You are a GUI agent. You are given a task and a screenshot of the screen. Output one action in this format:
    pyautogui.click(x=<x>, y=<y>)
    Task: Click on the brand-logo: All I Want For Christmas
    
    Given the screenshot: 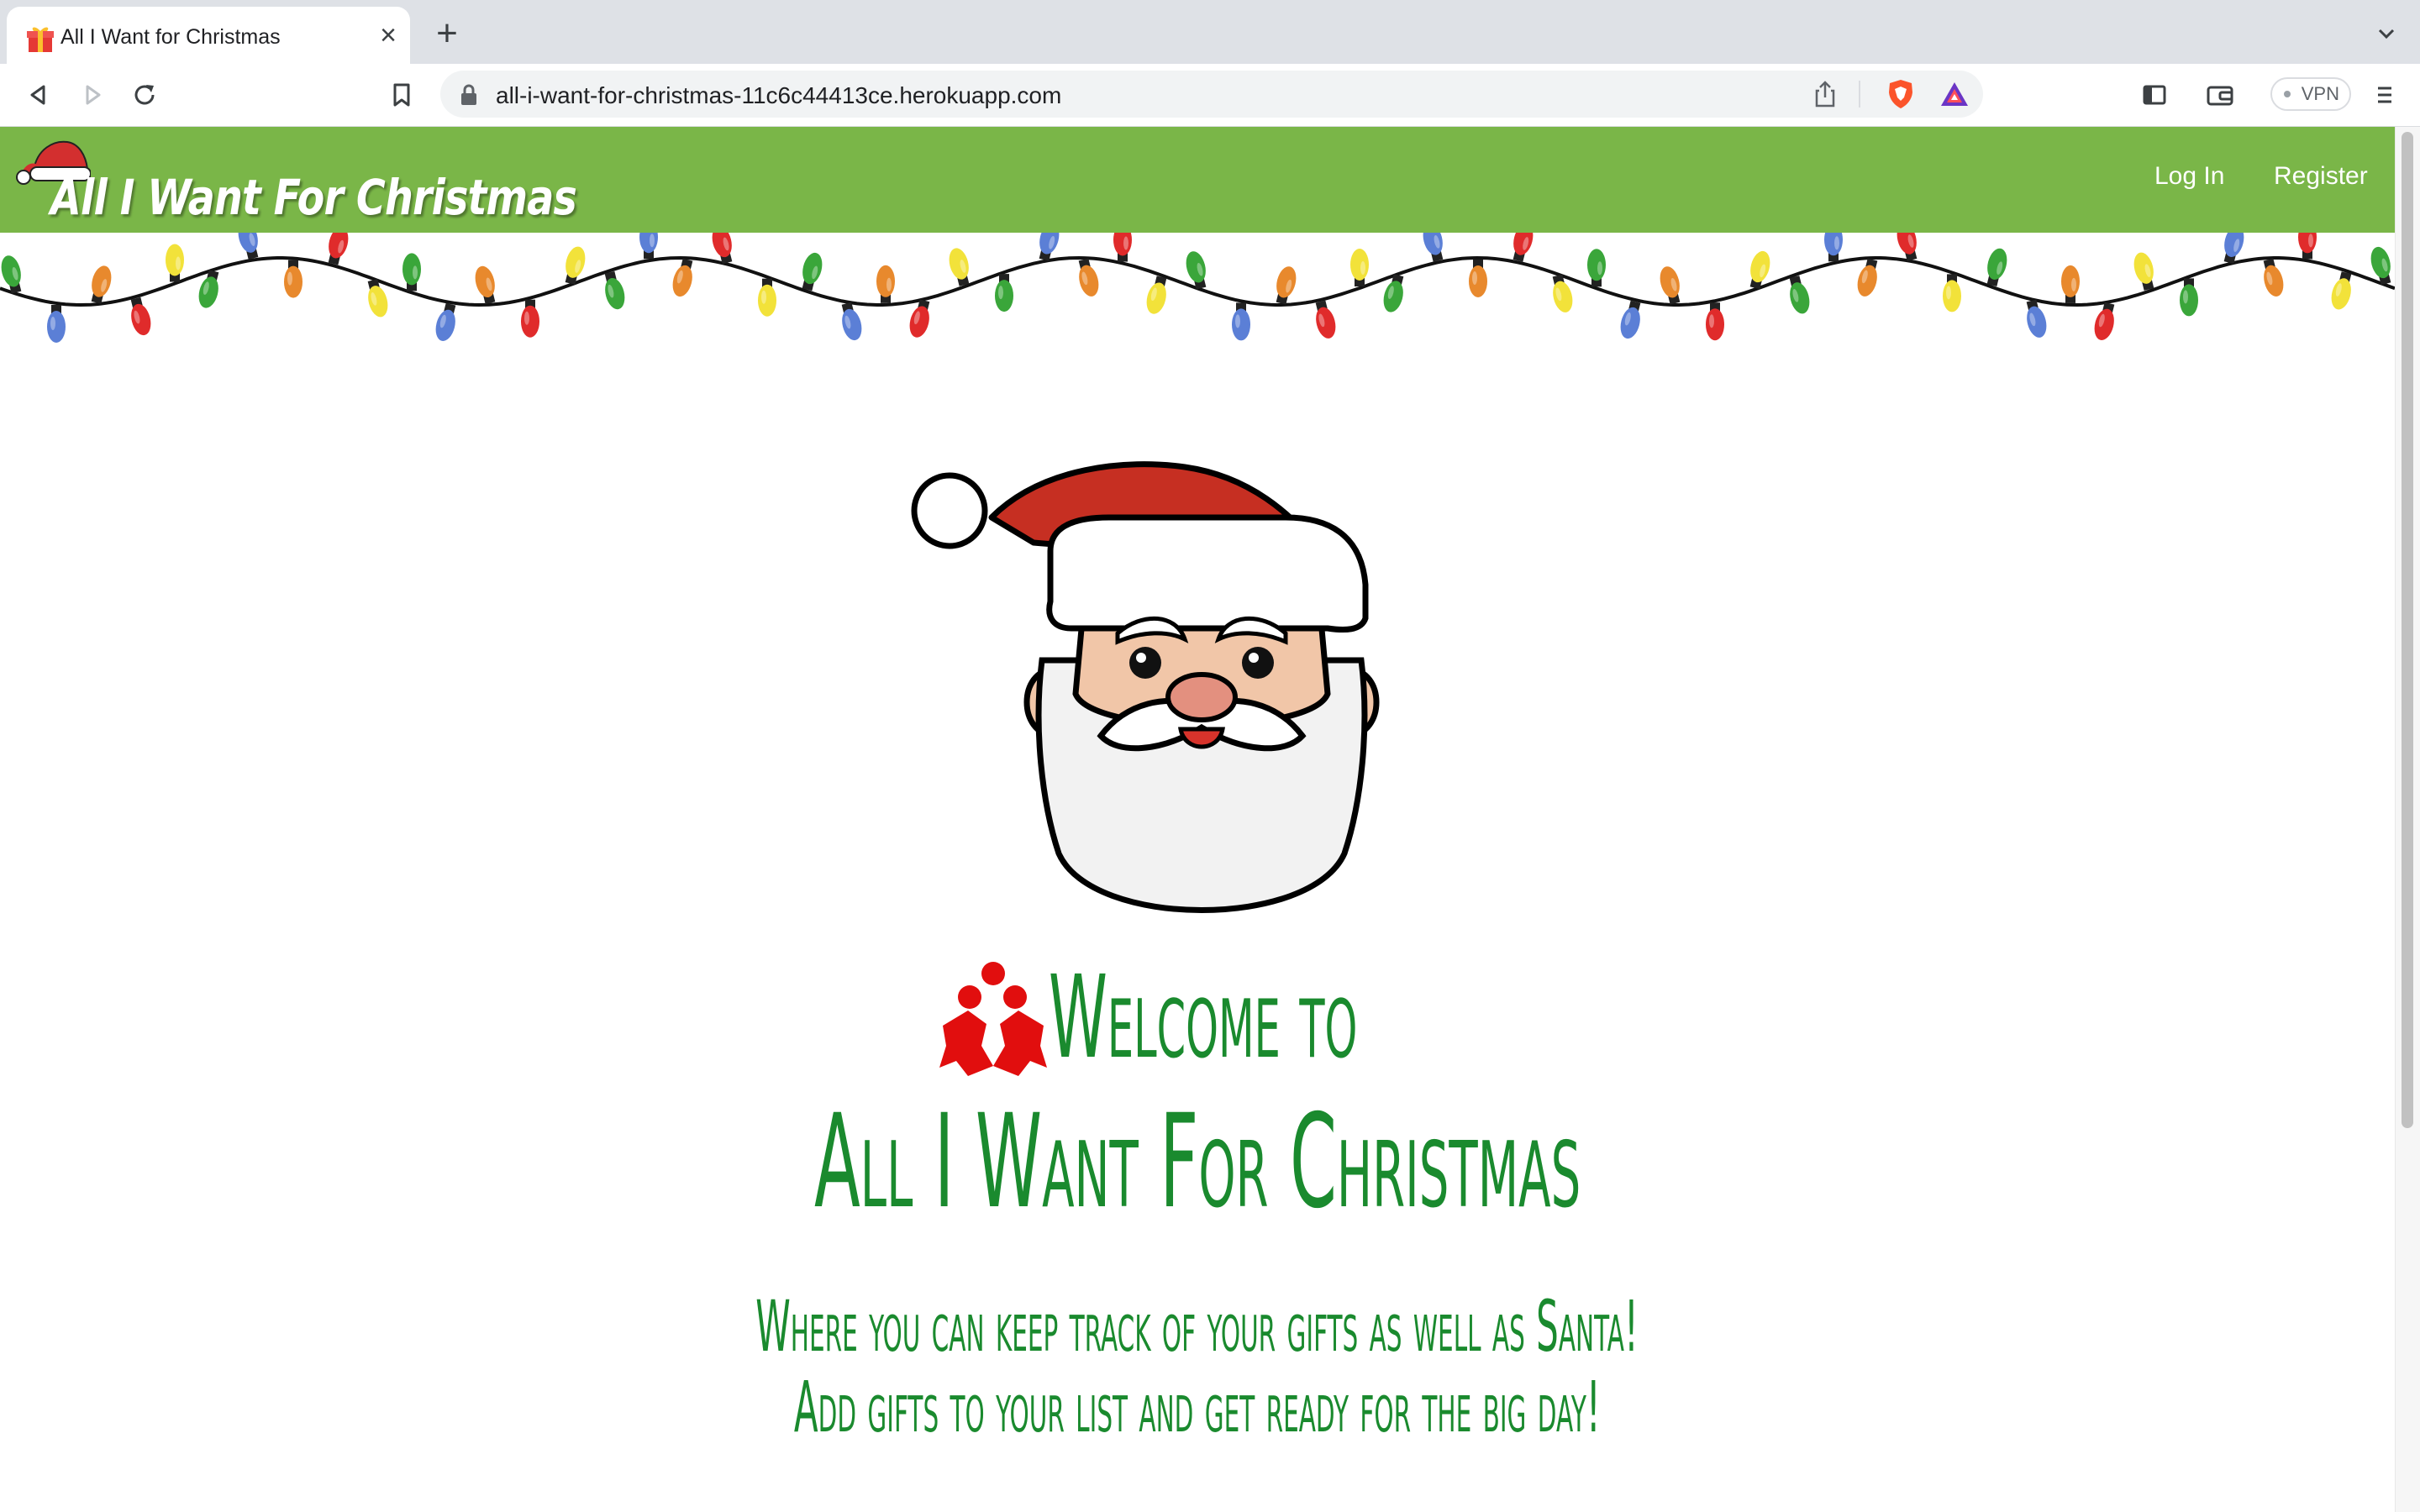 What is the action you would take?
    pyautogui.click(x=296, y=180)
    